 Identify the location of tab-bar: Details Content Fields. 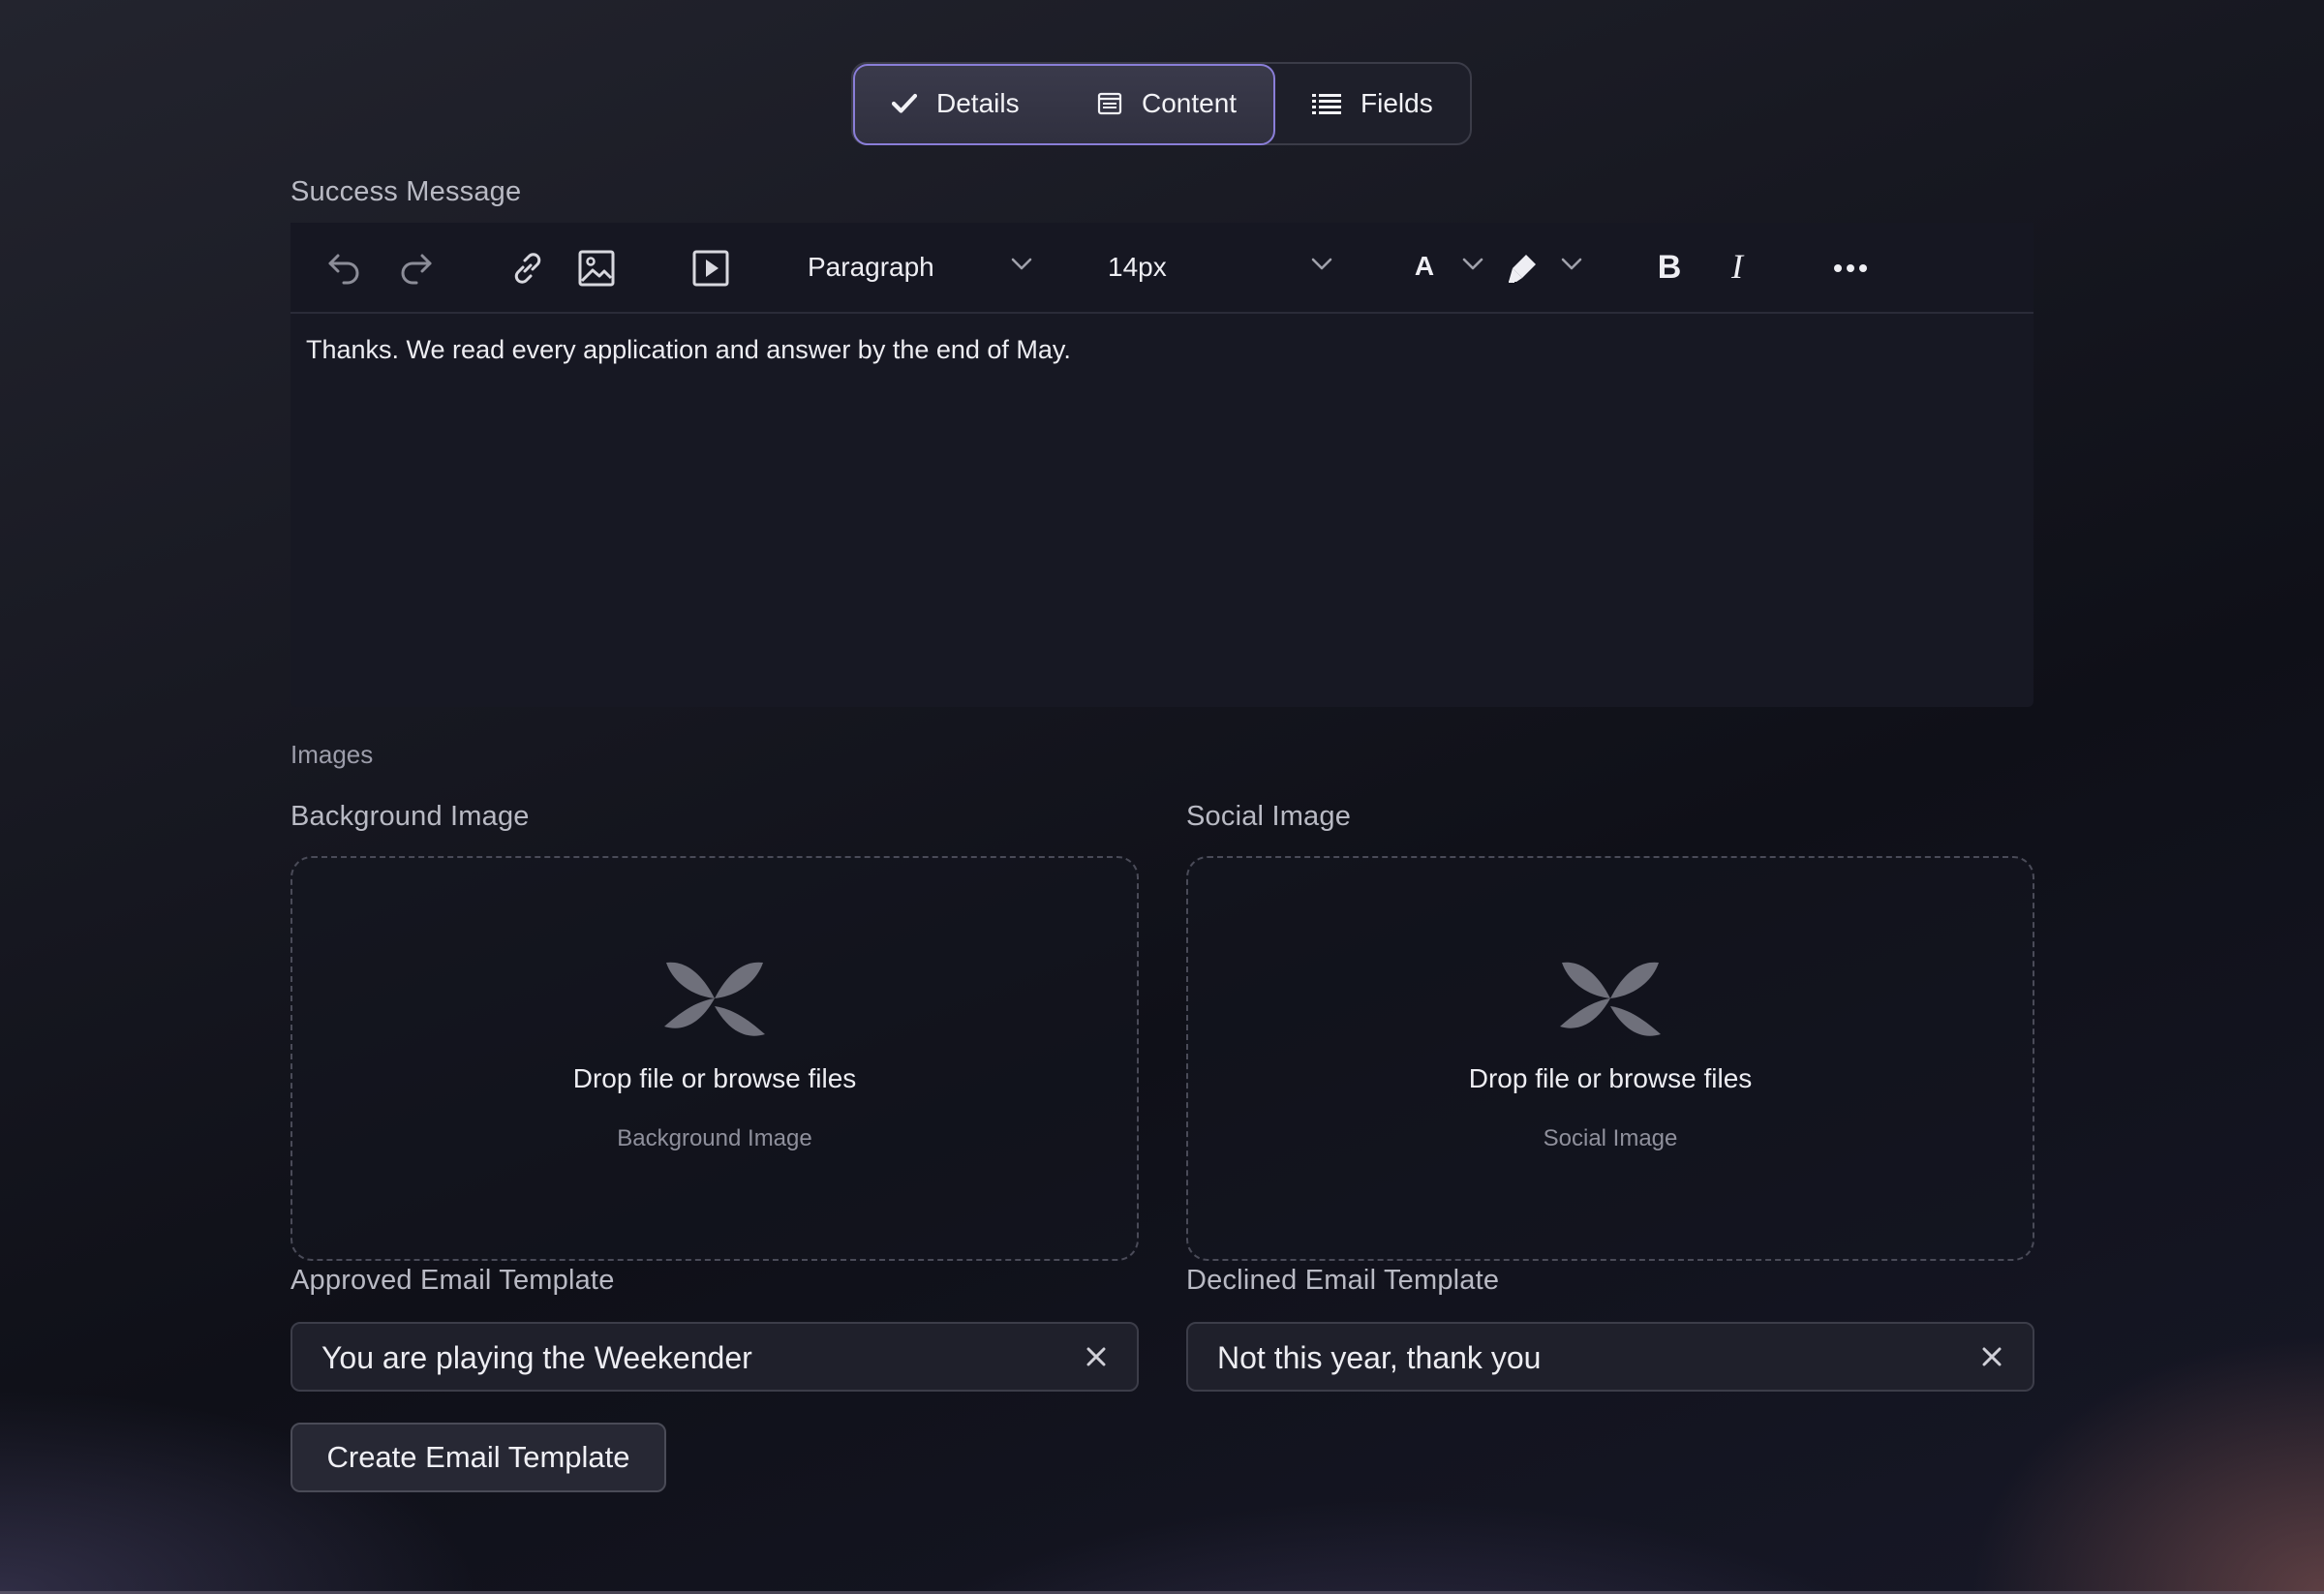
(1162, 103).